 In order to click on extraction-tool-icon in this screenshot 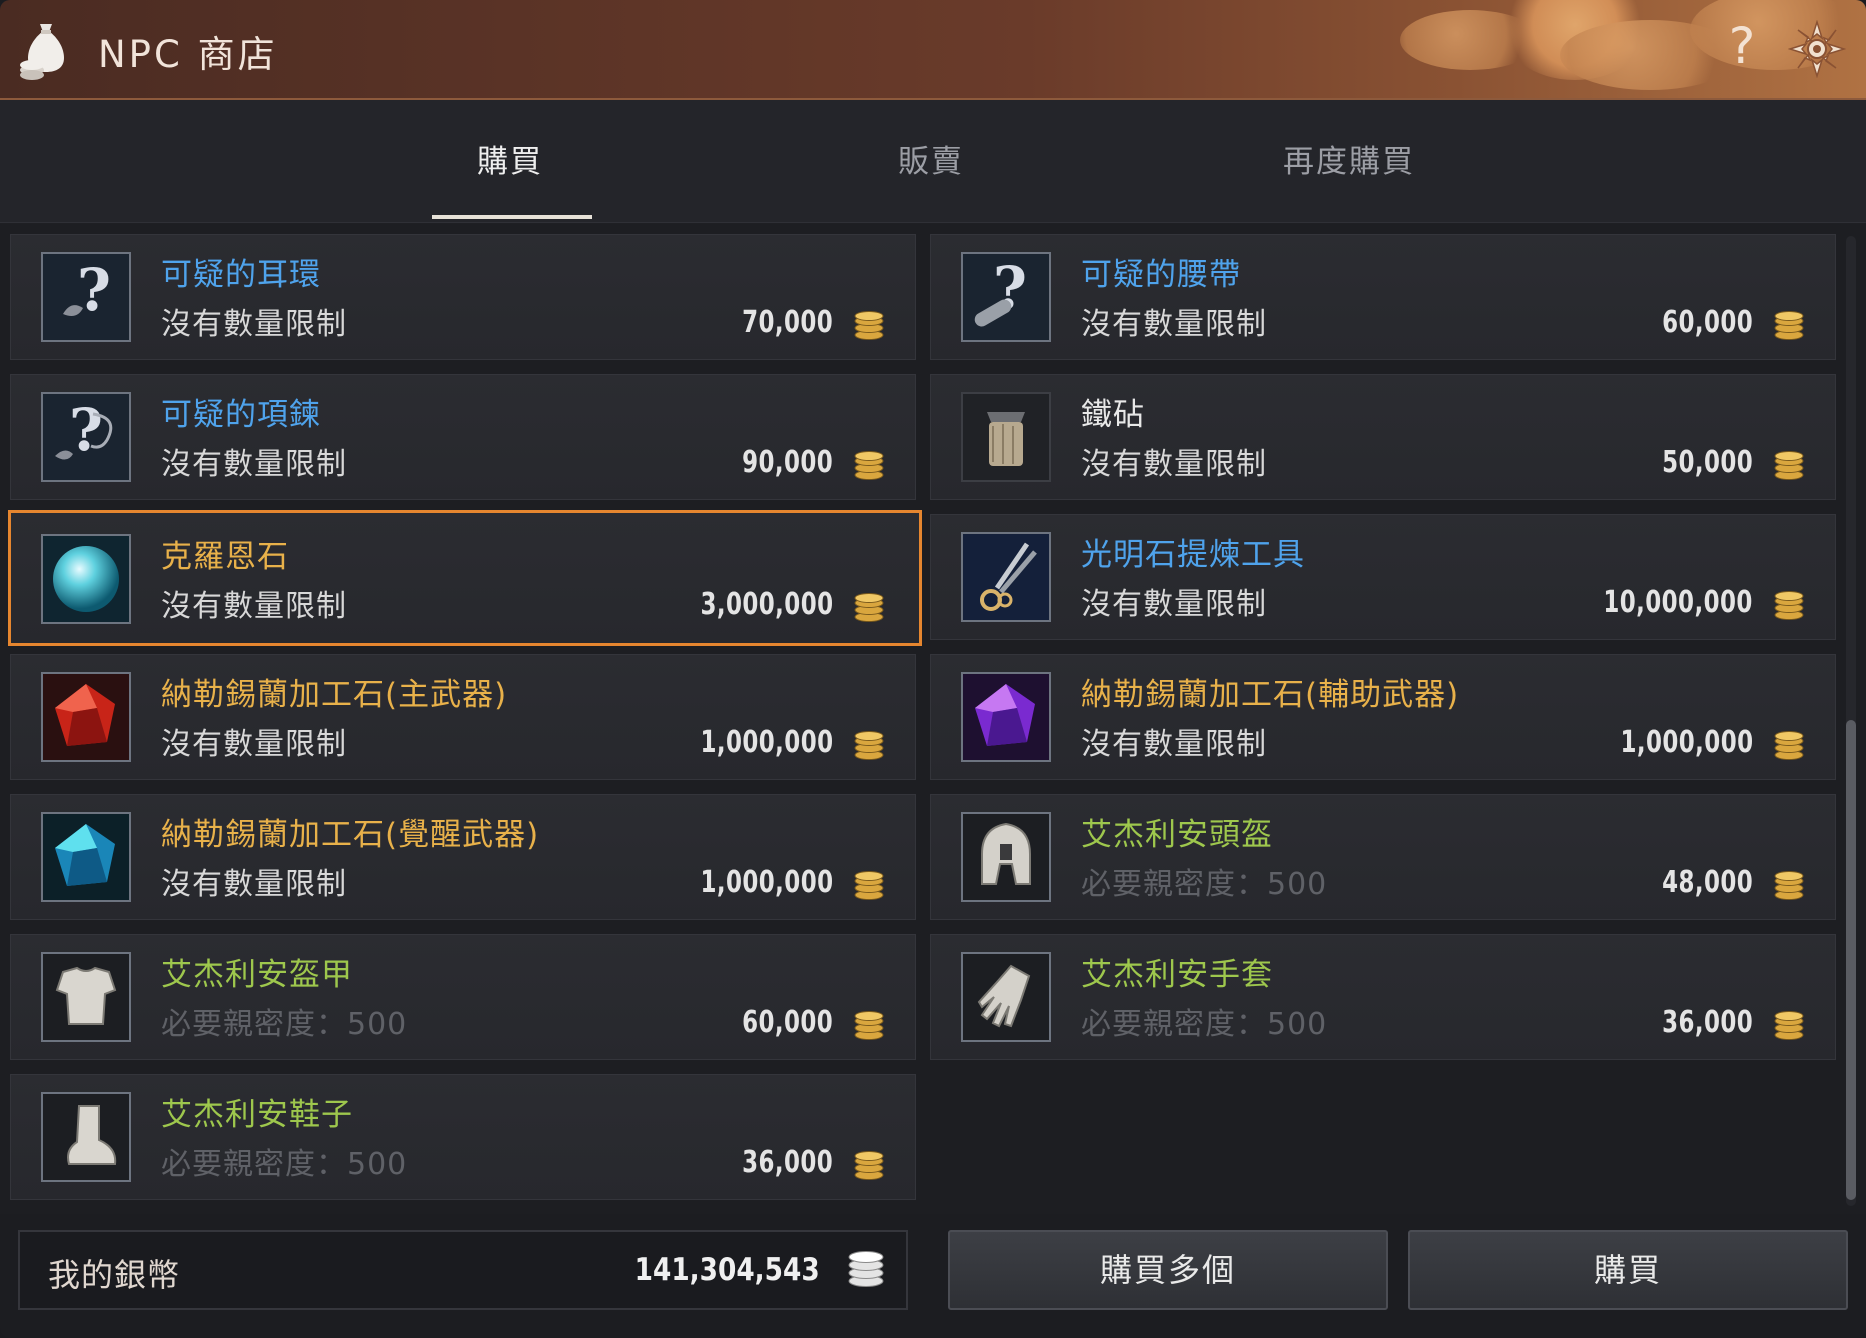, I will do `click(1006, 577)`.